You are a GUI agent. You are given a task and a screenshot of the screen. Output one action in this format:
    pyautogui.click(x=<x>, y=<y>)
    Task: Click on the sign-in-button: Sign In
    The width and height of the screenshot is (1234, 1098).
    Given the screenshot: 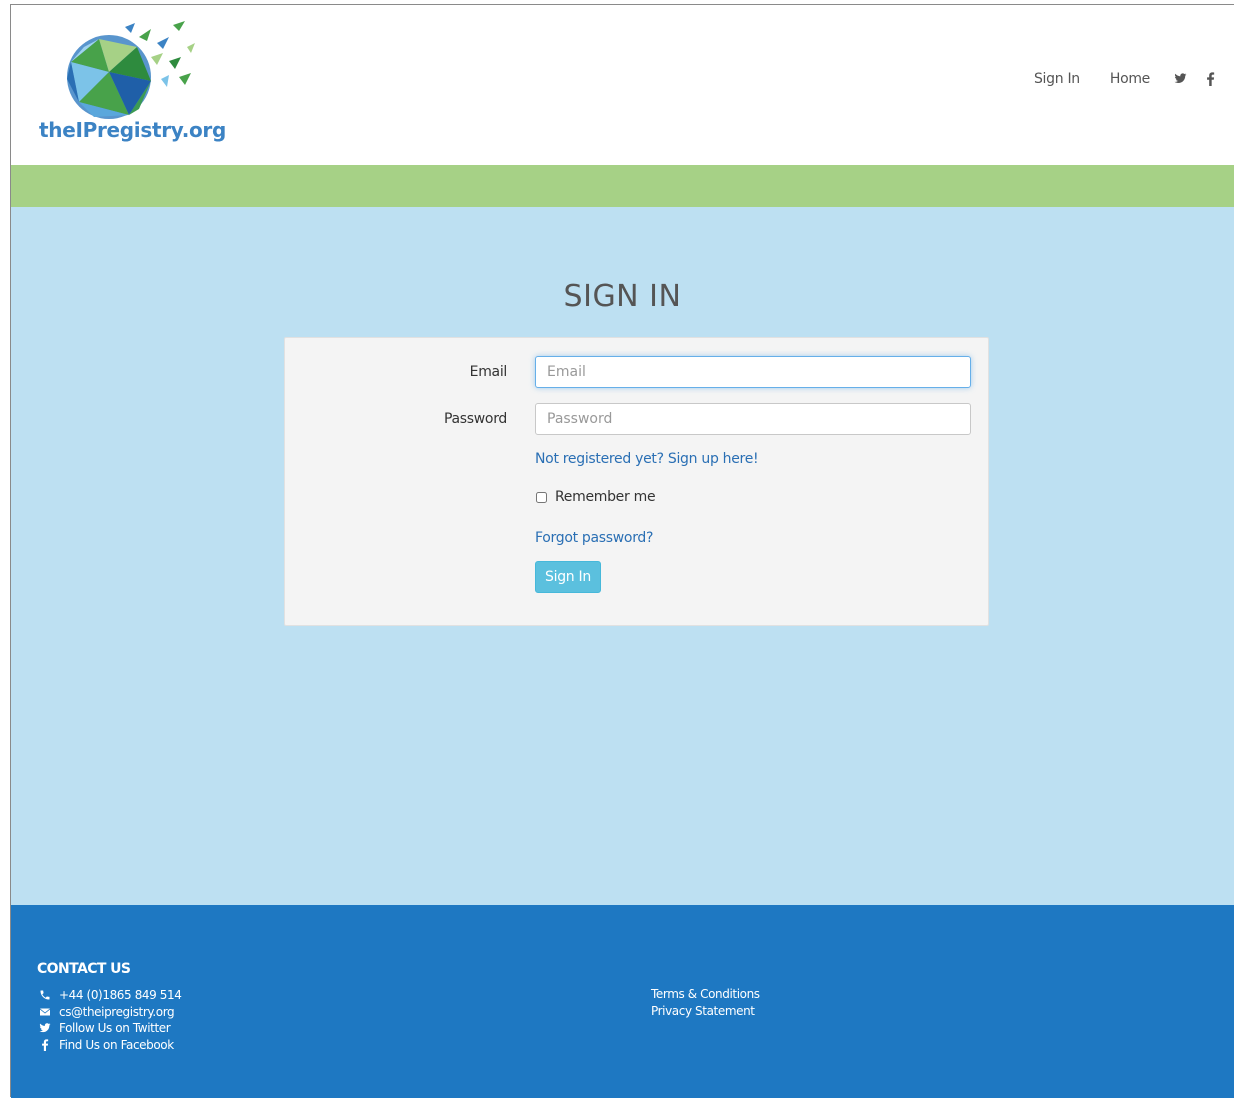 What is the action you would take?
    pyautogui.click(x=568, y=577)
    